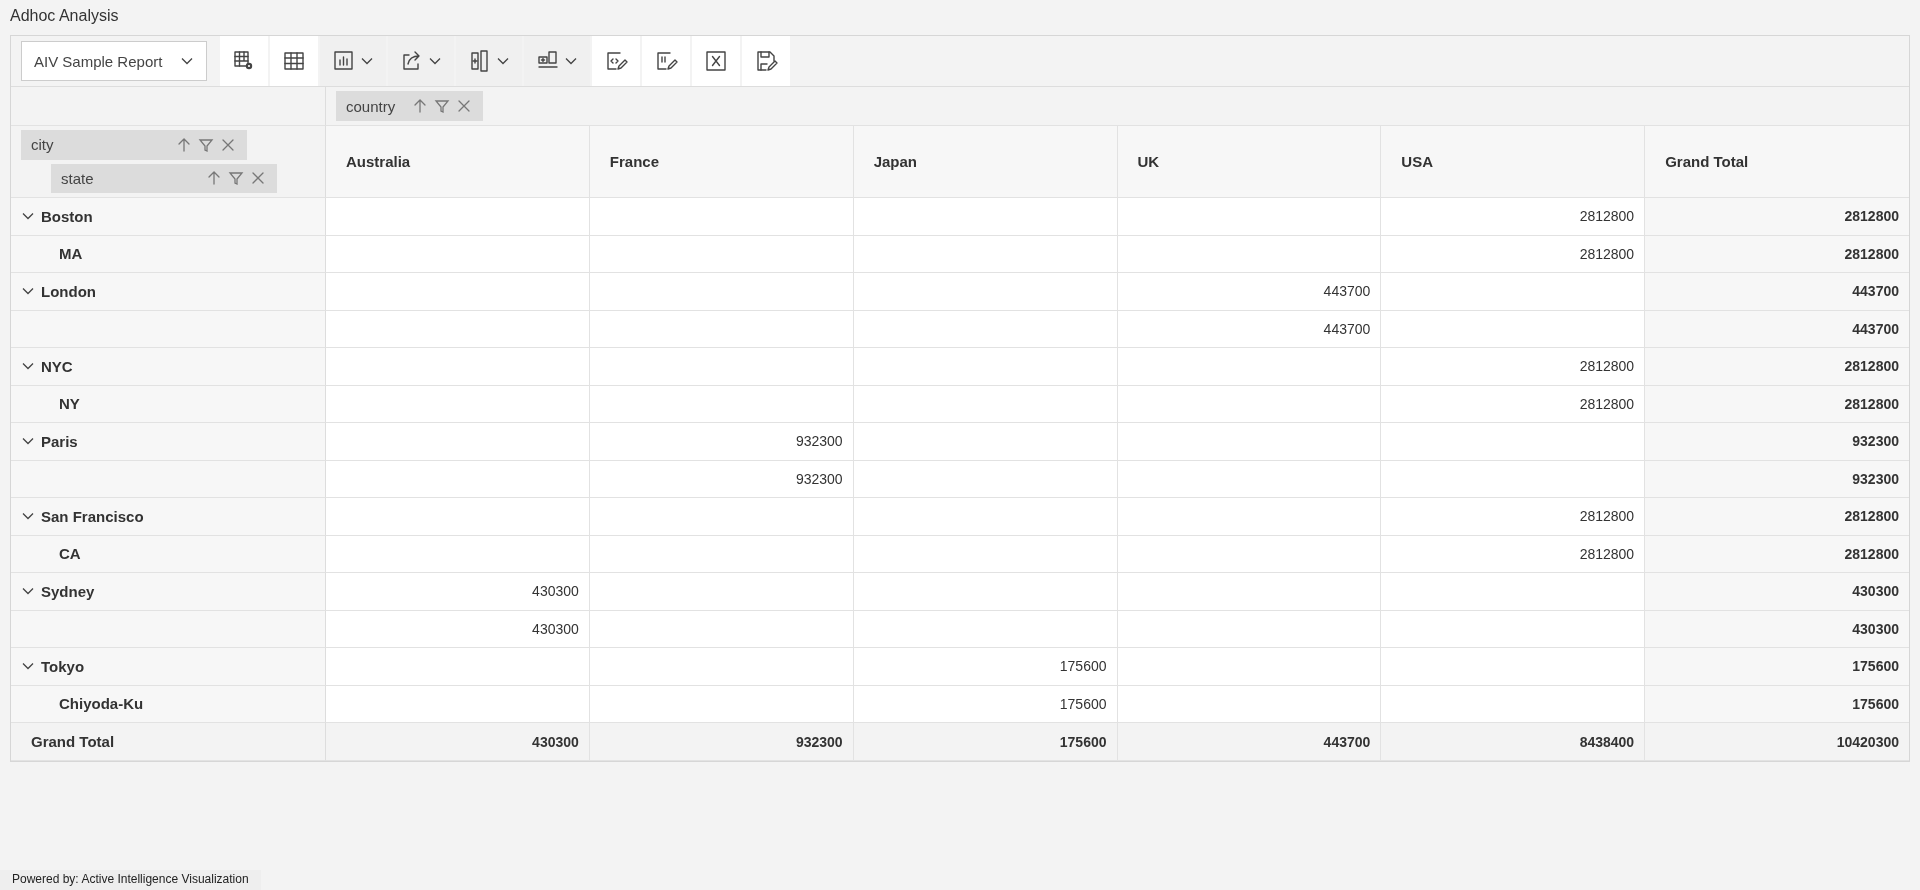 The width and height of the screenshot is (1920, 890). What do you see at coordinates (1513, 162) in the screenshot?
I see `column-header: USA` at bounding box center [1513, 162].